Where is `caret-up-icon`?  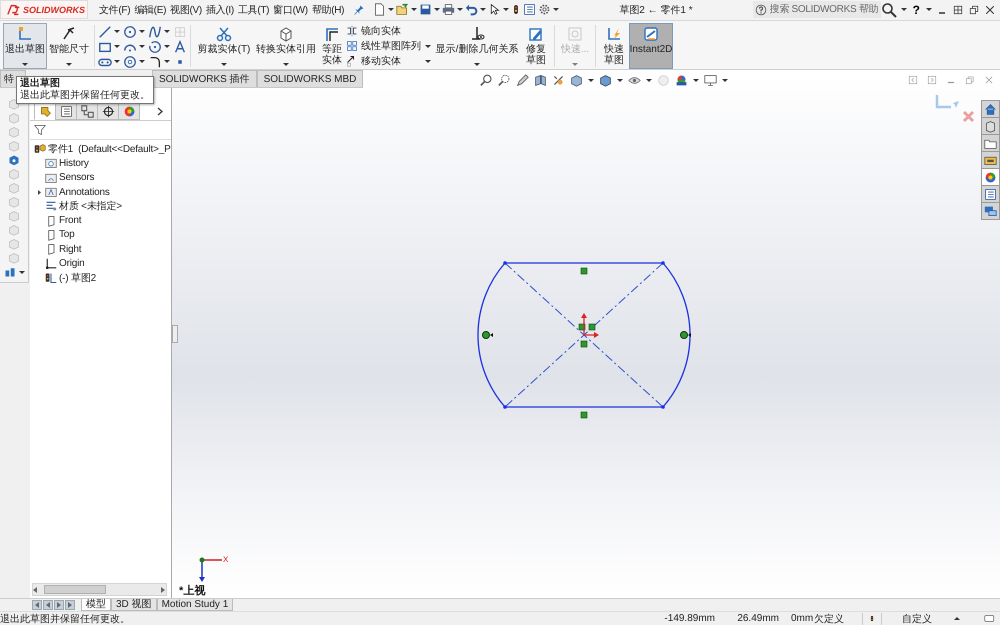
caret-up-icon is located at coordinates (957, 618).